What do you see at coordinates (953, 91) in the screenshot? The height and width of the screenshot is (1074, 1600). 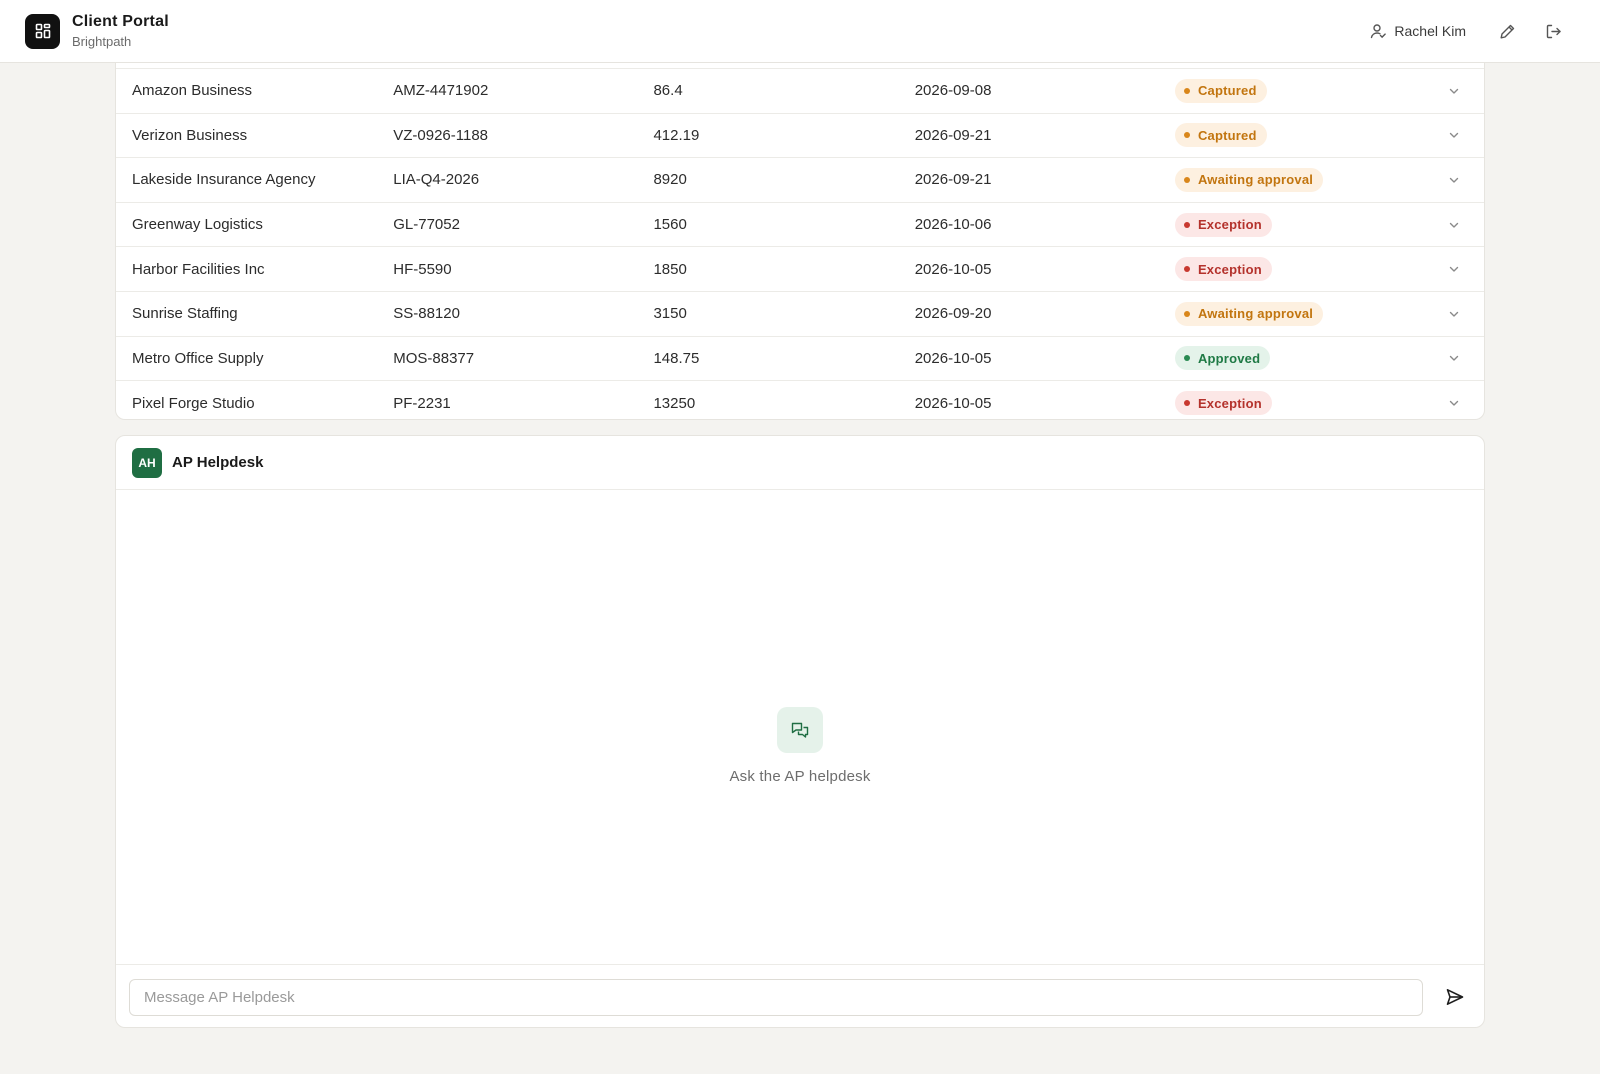 I see `due-date-cell: 2026-09-08` at bounding box center [953, 91].